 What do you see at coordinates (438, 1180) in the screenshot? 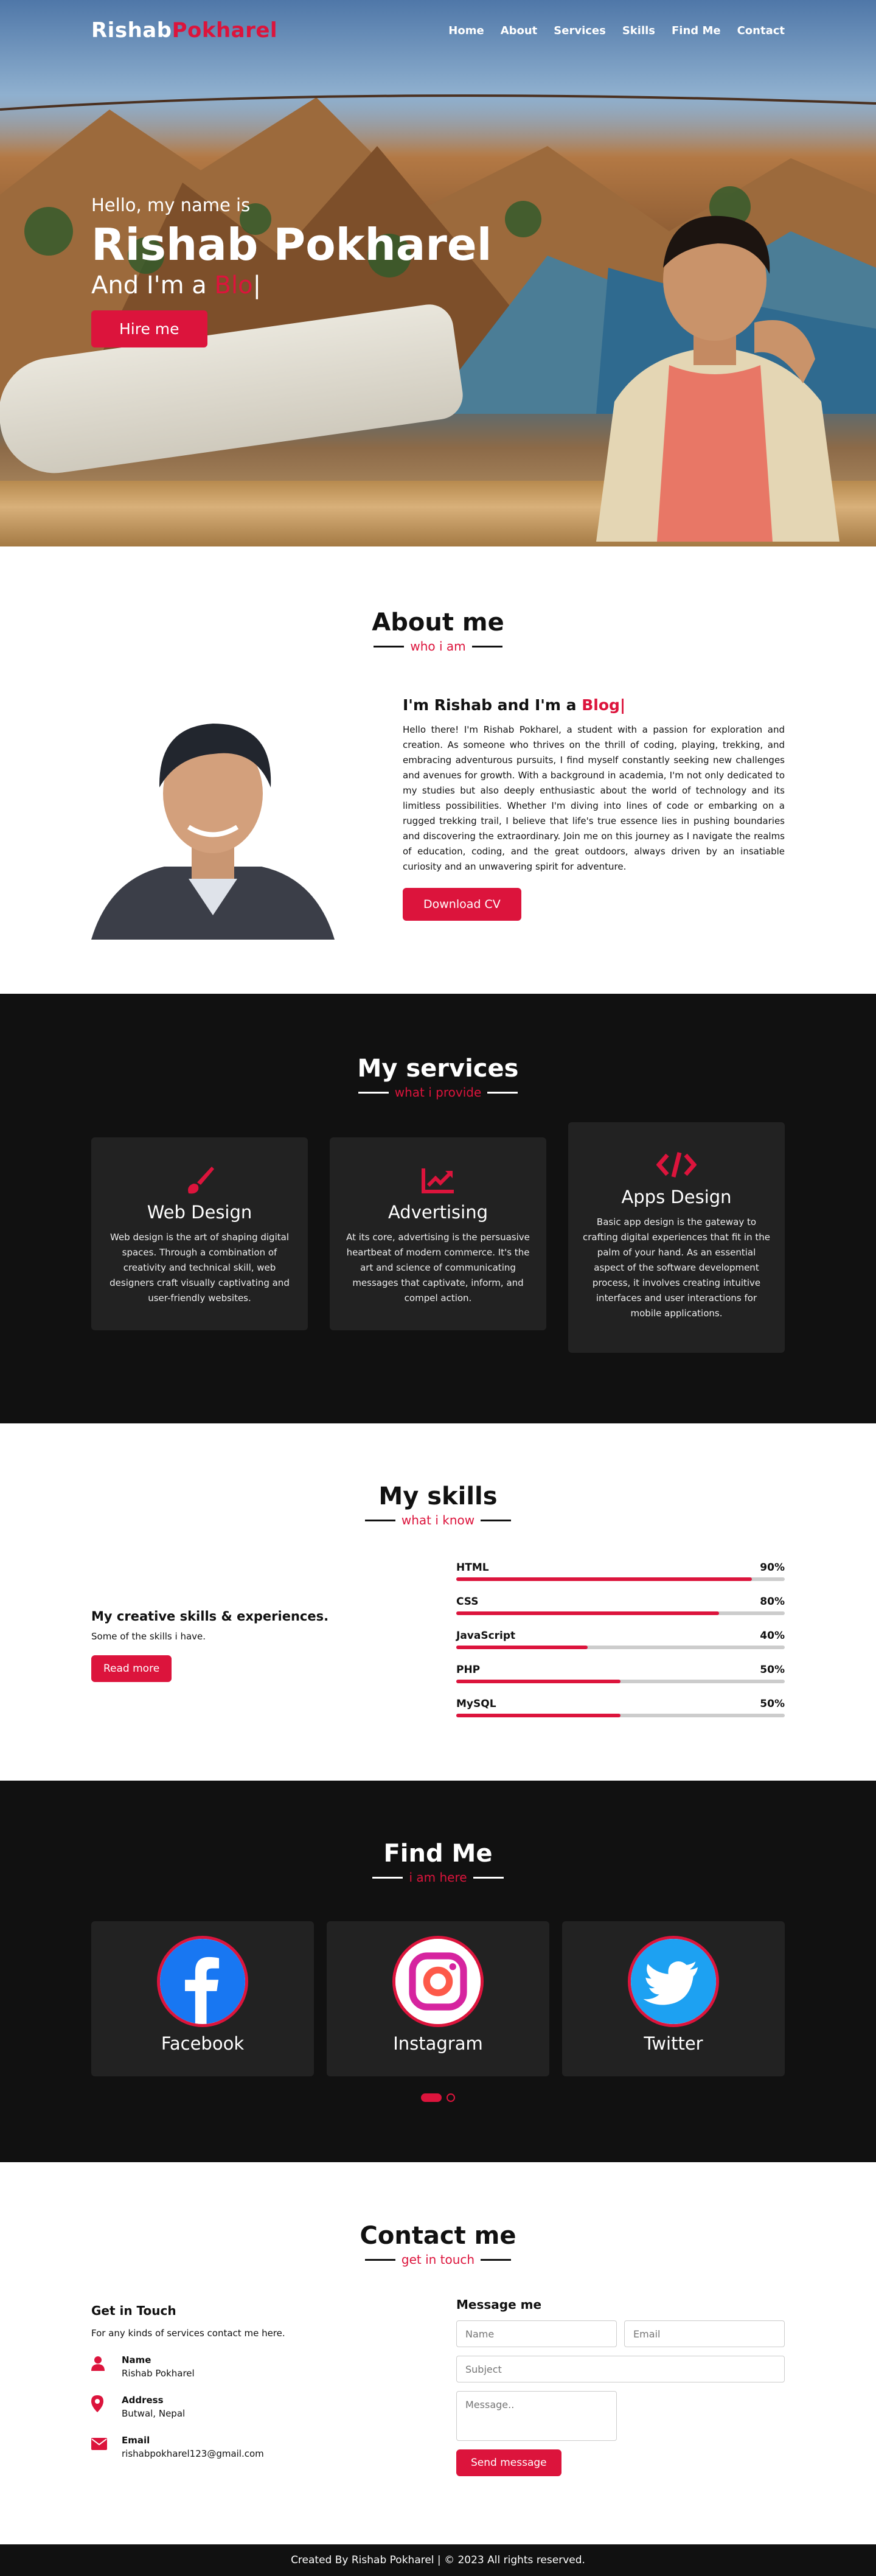
I see `chart-line-icon` at bounding box center [438, 1180].